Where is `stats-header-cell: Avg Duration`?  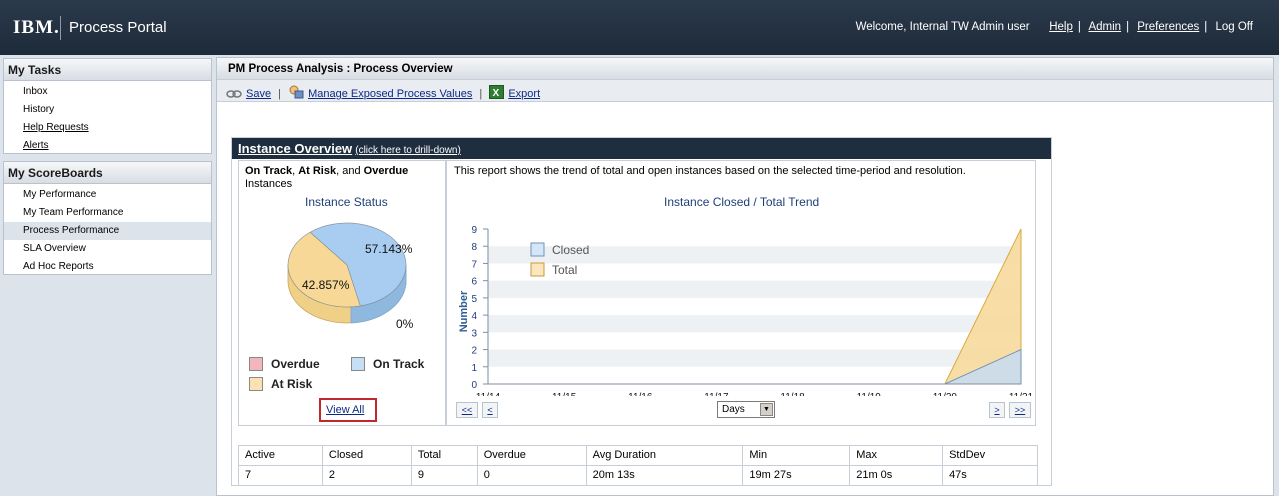
stats-header-cell: Avg Duration is located at coordinates (664, 455).